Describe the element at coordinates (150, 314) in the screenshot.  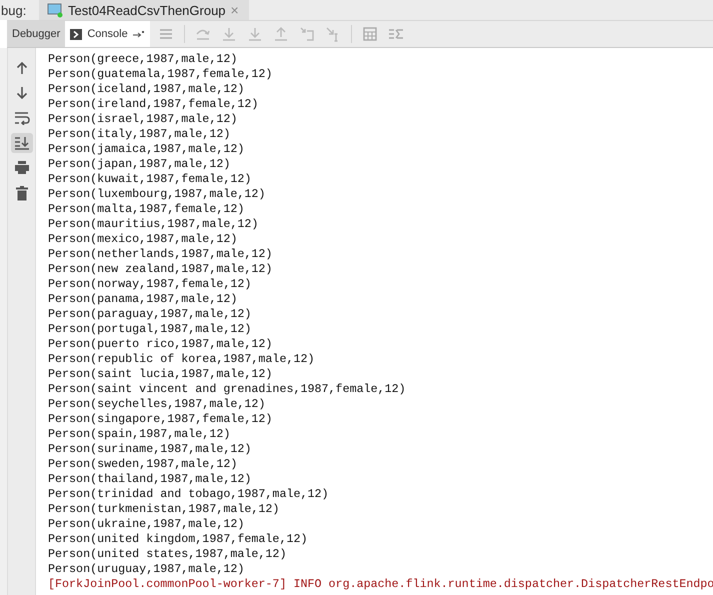
I see `console-line: Person(paraguay,1987,male,12)` at that location.